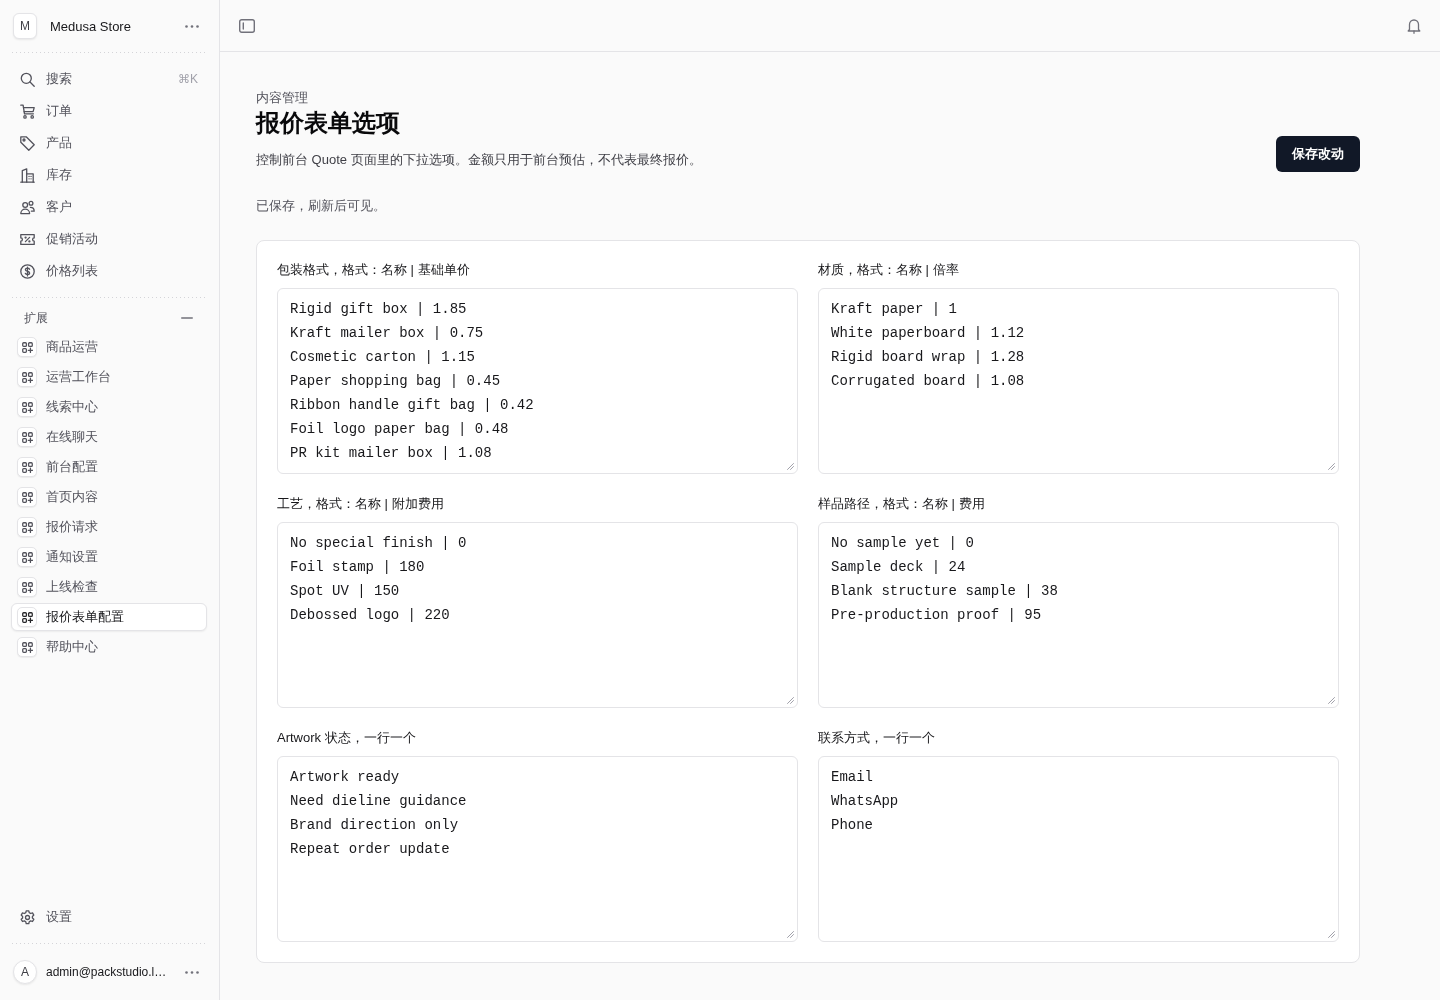  Describe the element at coordinates (1078, 381) in the screenshot. I see `options-textarea: Kraft paper | 1 White paperboard | 1.12 Rigid board wrap | 1.28 Corrugated board | 1.08` at that location.